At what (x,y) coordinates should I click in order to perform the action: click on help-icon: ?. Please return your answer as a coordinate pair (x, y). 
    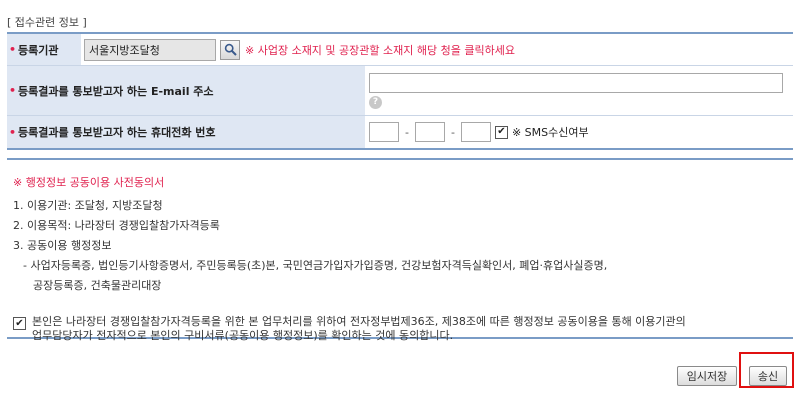
    Looking at the image, I should click on (375, 102).